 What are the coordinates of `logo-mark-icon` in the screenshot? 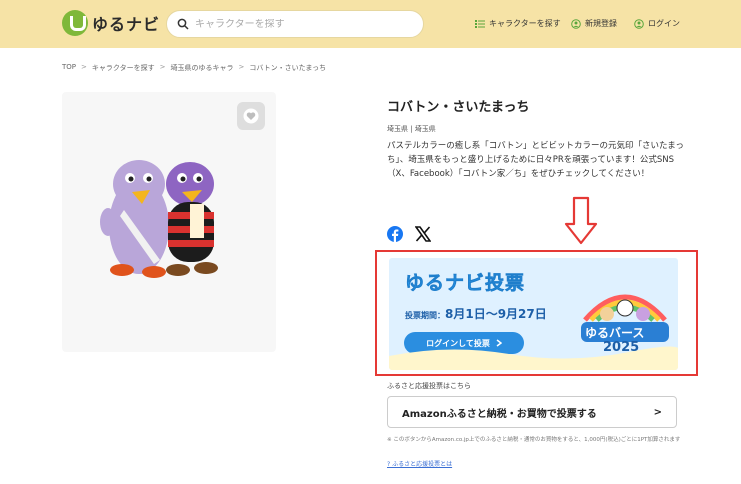 It's located at (75, 23).